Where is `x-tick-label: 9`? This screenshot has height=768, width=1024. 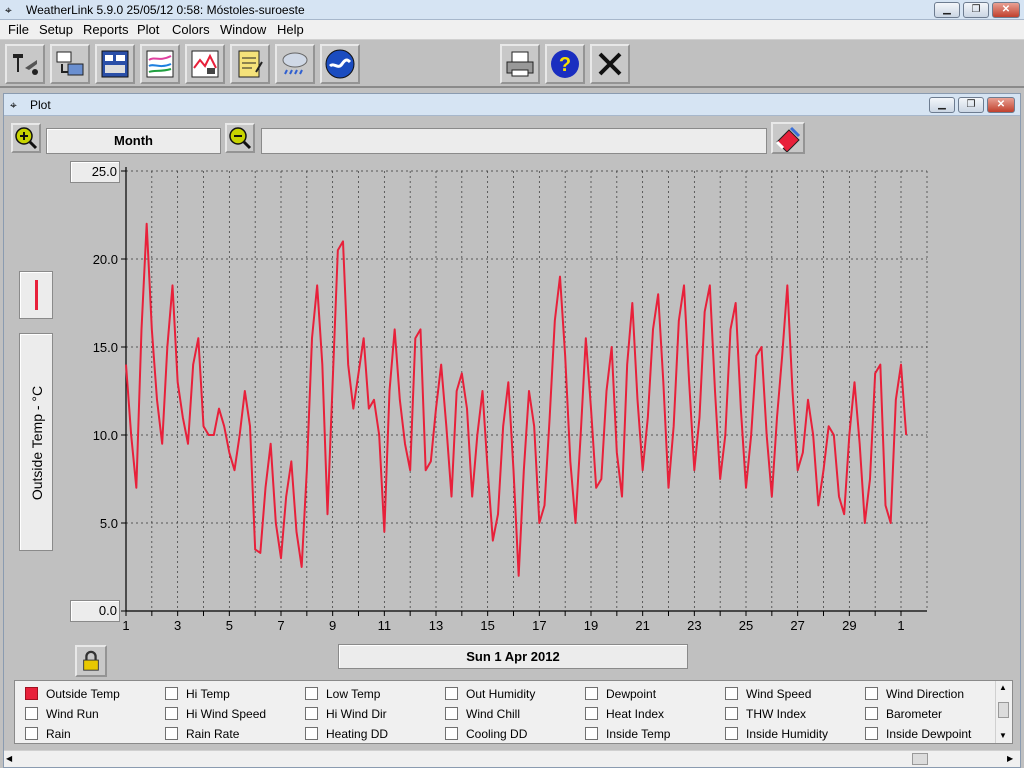
x-tick-label: 9 is located at coordinates (332, 625).